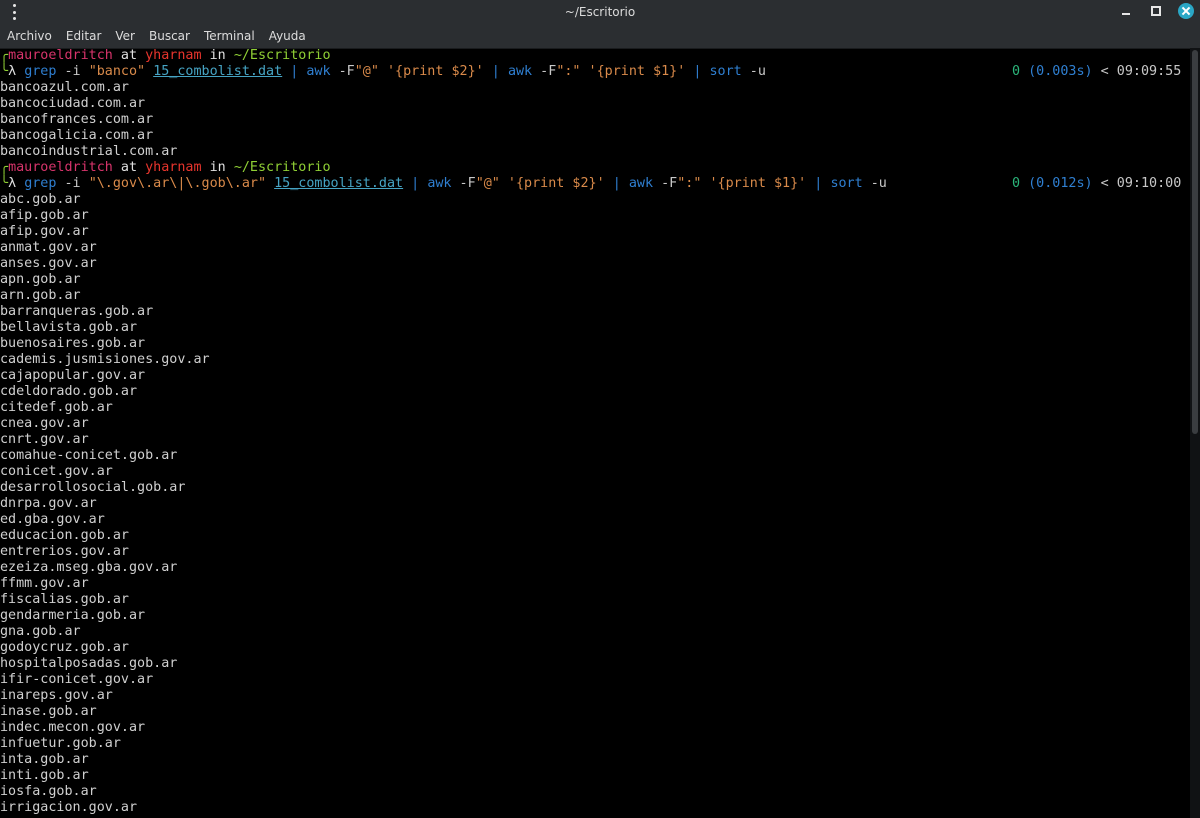 The height and width of the screenshot is (818, 1200). Describe the element at coordinates (56, 407) in the screenshot. I see `output-line: citedef.gob.ar` at that location.